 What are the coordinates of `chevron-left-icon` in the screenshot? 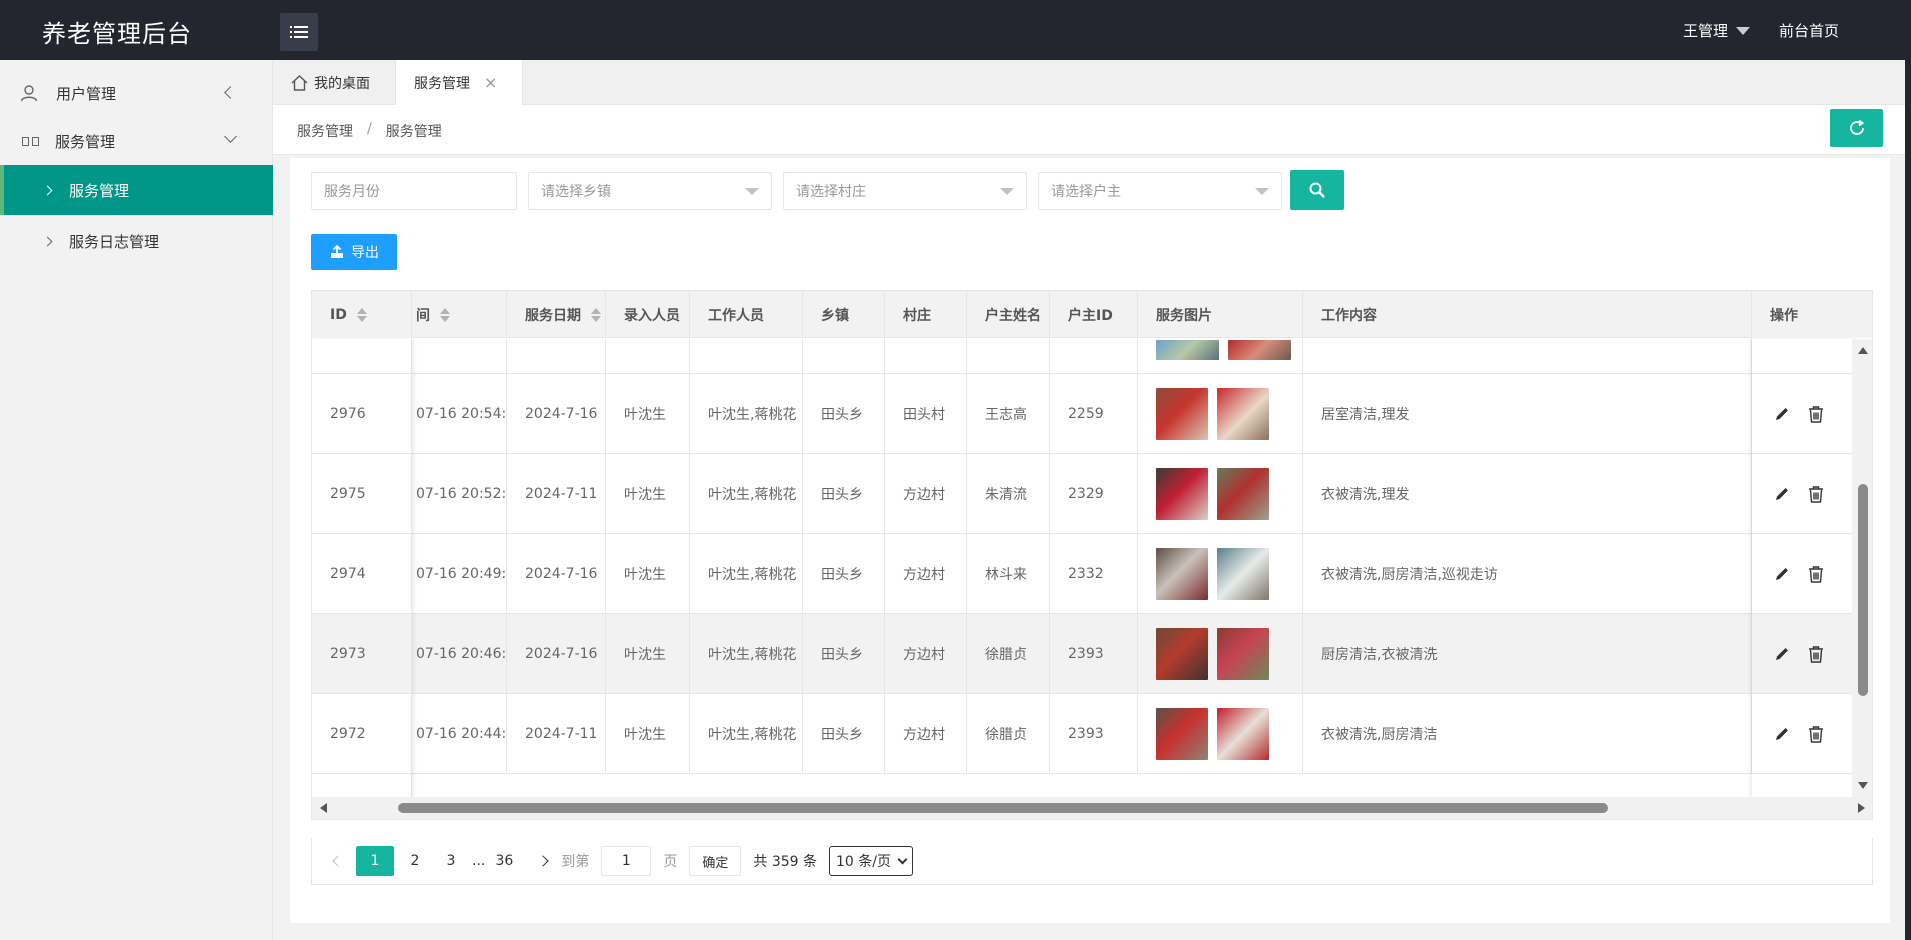 It's located at (230, 92).